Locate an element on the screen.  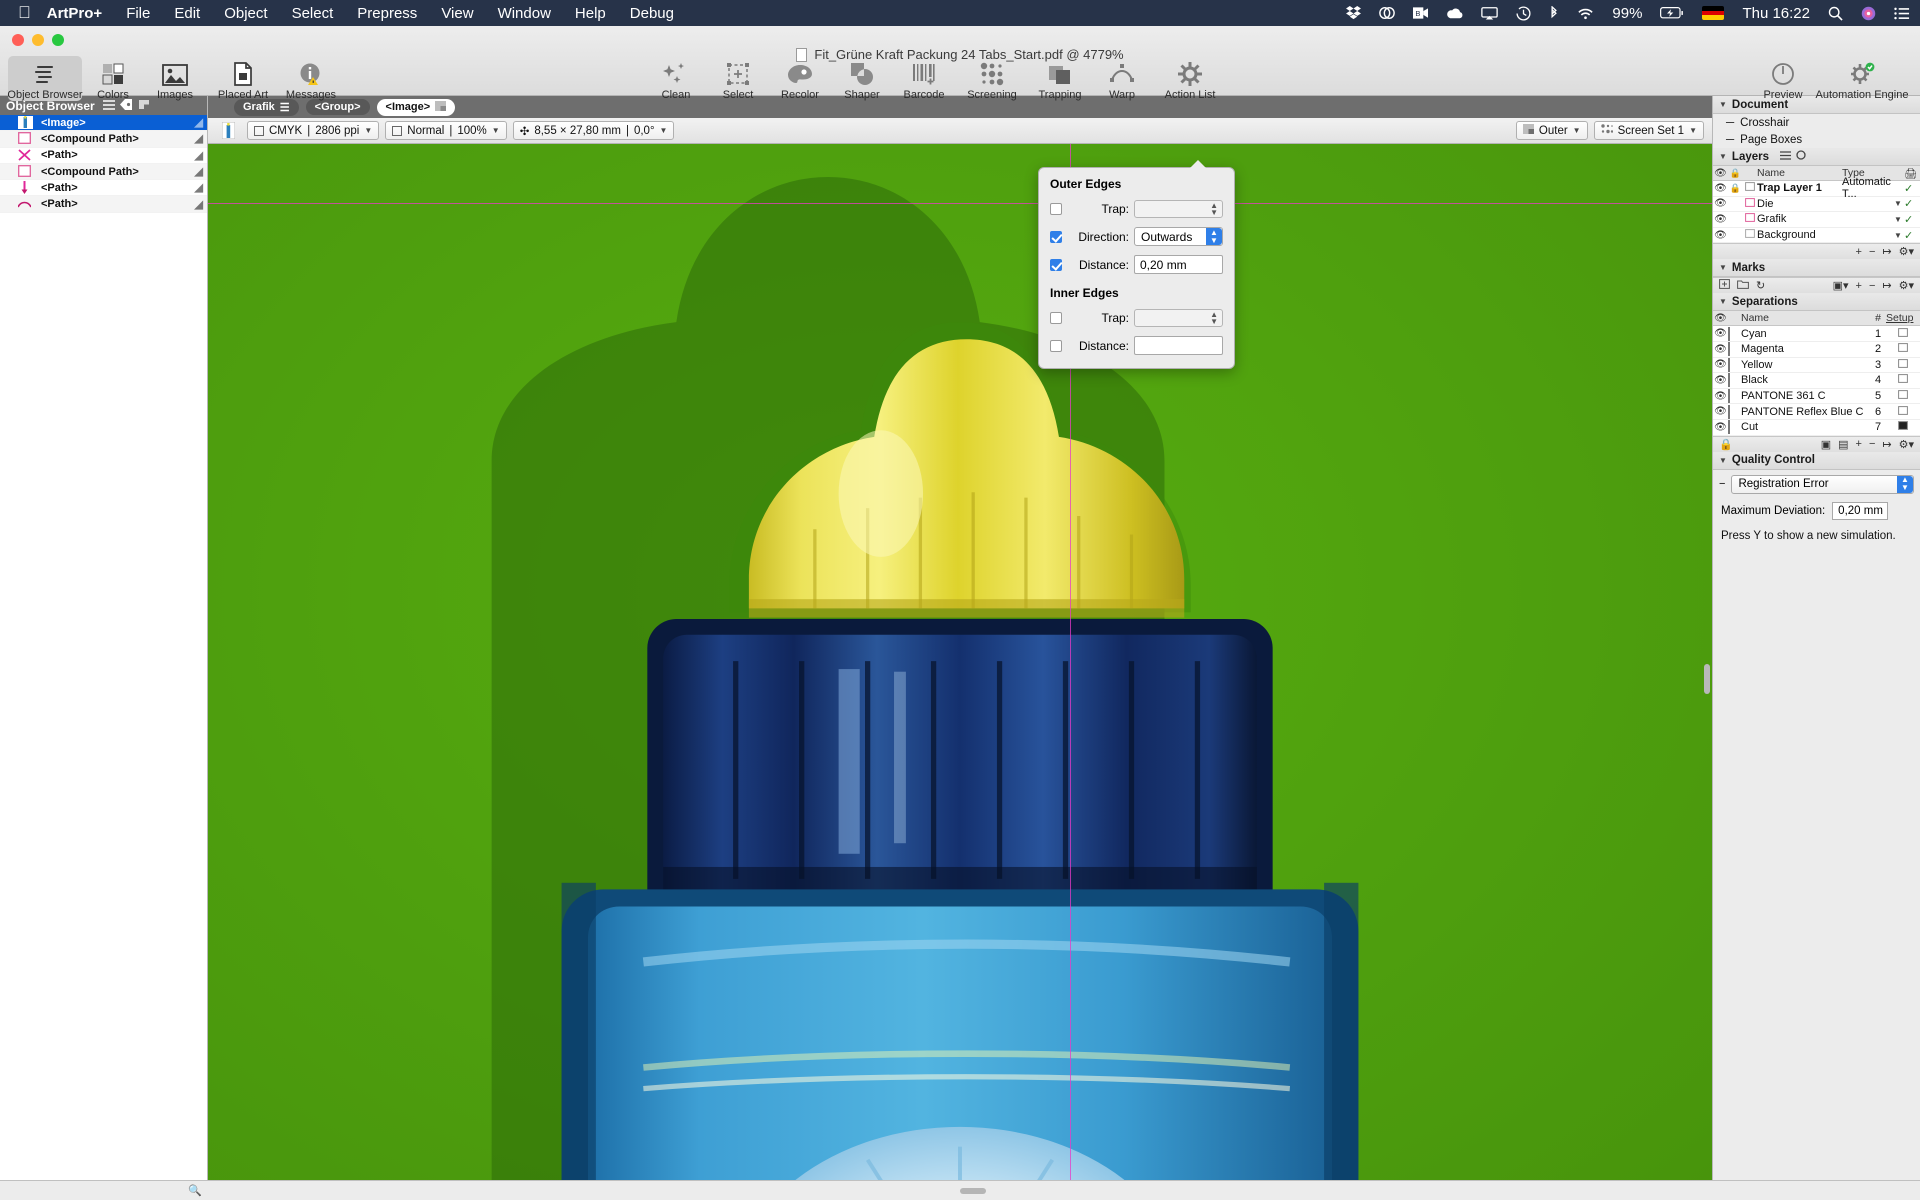
list-item: <Image> ◢ is located at coordinates (103, 123).